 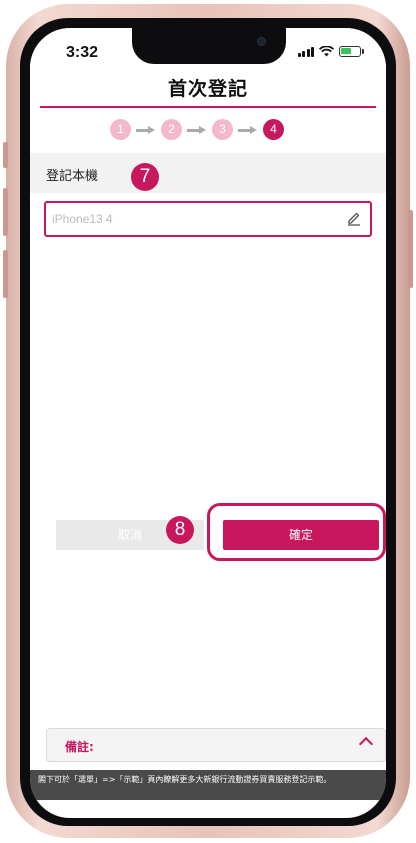 What do you see at coordinates (208, 107) in the screenshot?
I see `title-divider` at bounding box center [208, 107].